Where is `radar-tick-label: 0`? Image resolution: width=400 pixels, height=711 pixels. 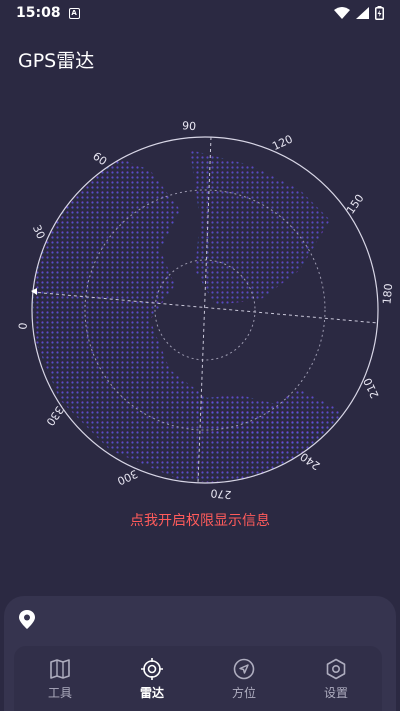
radar-tick-label: 0 is located at coordinates (22, 326).